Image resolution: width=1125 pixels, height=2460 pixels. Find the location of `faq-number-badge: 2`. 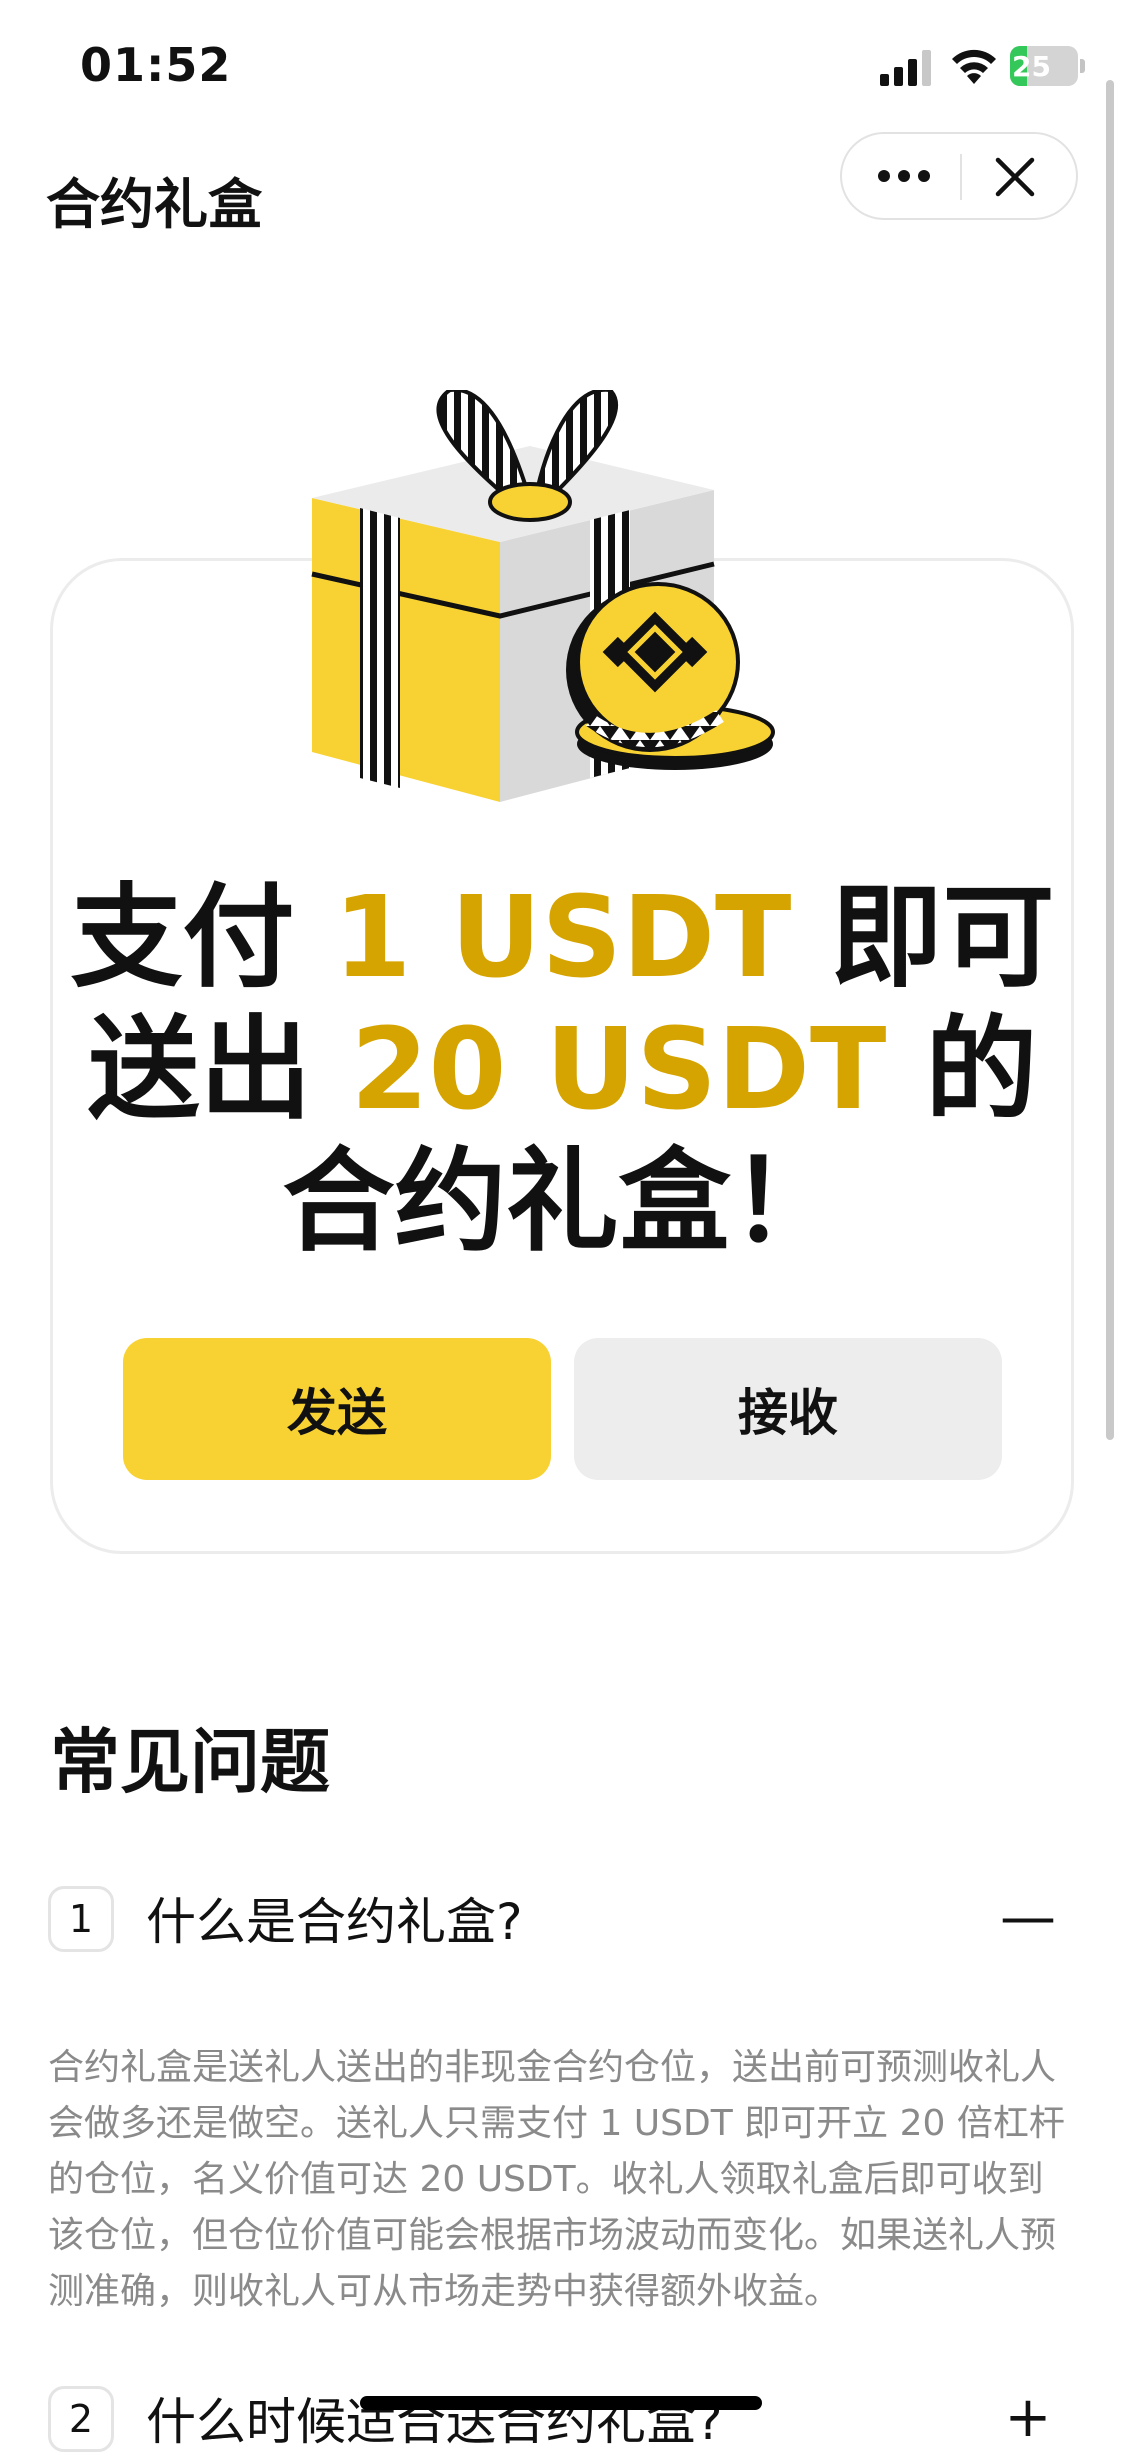

faq-number-badge: 2 is located at coordinates (81, 2419).